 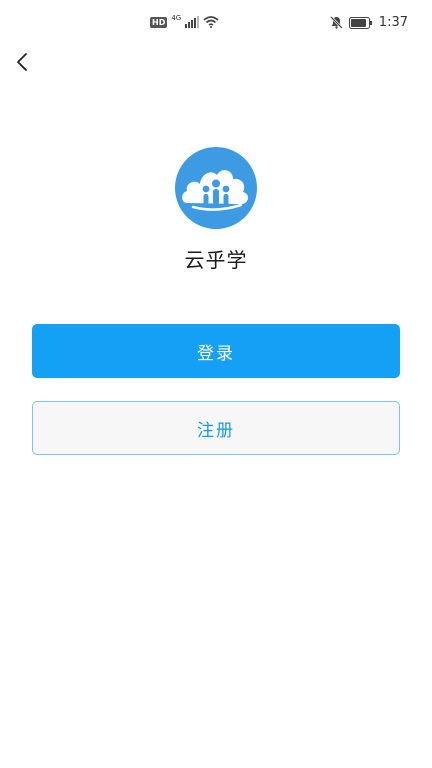 What do you see at coordinates (216, 428) in the screenshot?
I see `register-button: 注册` at bounding box center [216, 428].